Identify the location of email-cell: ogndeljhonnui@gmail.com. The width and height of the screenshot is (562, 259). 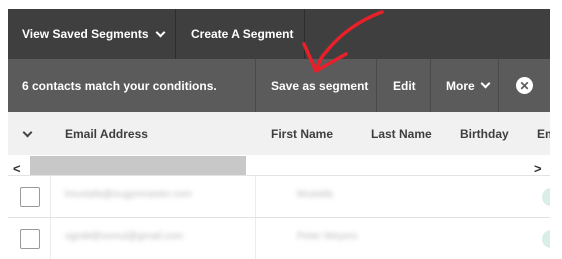
(124, 236).